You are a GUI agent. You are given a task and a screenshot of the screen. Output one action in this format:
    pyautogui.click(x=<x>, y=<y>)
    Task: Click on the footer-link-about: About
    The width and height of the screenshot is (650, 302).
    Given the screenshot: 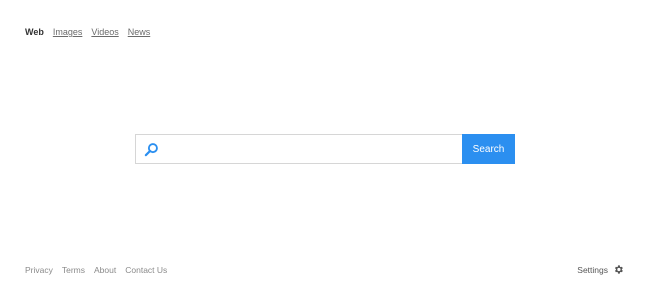 What is the action you would take?
    pyautogui.click(x=105, y=270)
    